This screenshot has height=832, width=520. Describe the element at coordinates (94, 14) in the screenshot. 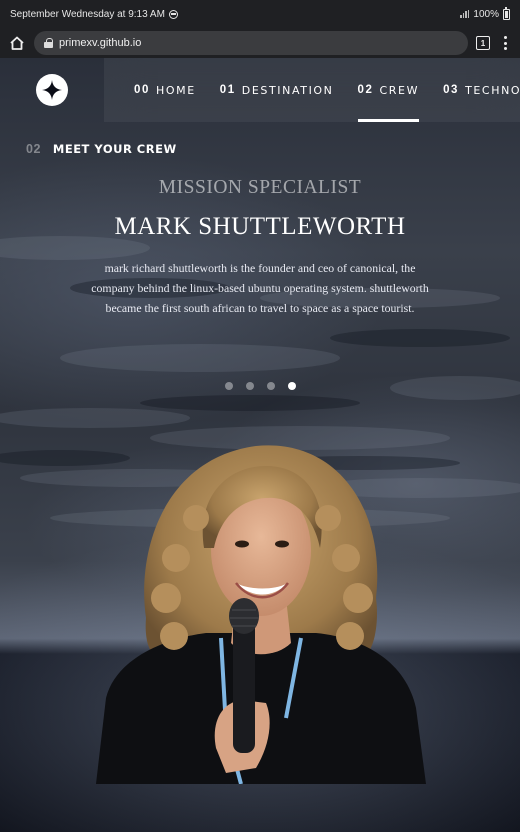

I see `status-left: September Wednesday at 9:13 AM` at that location.